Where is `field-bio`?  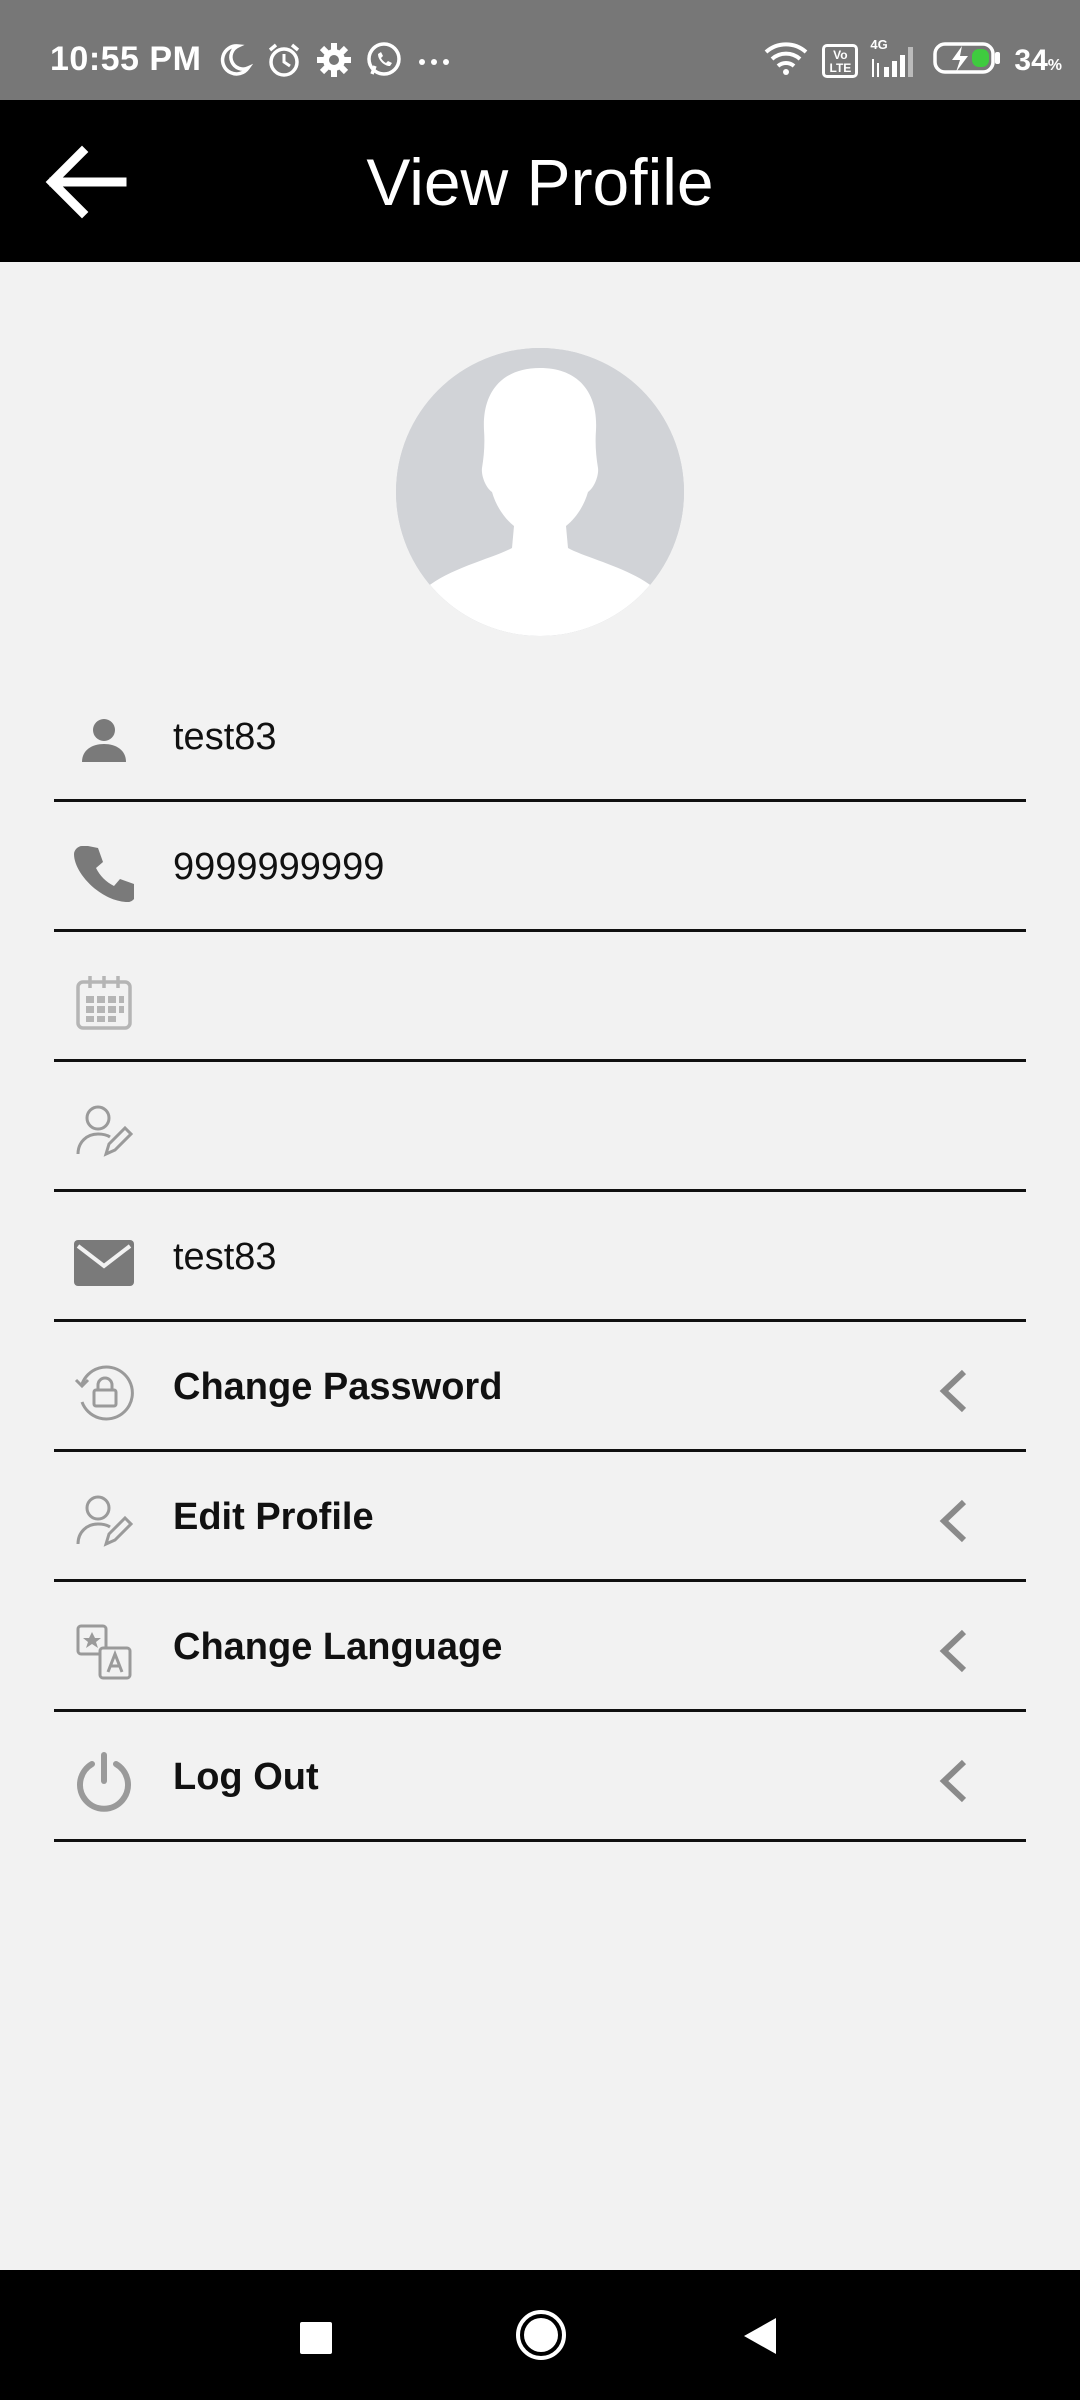 field-bio is located at coordinates (540, 1127).